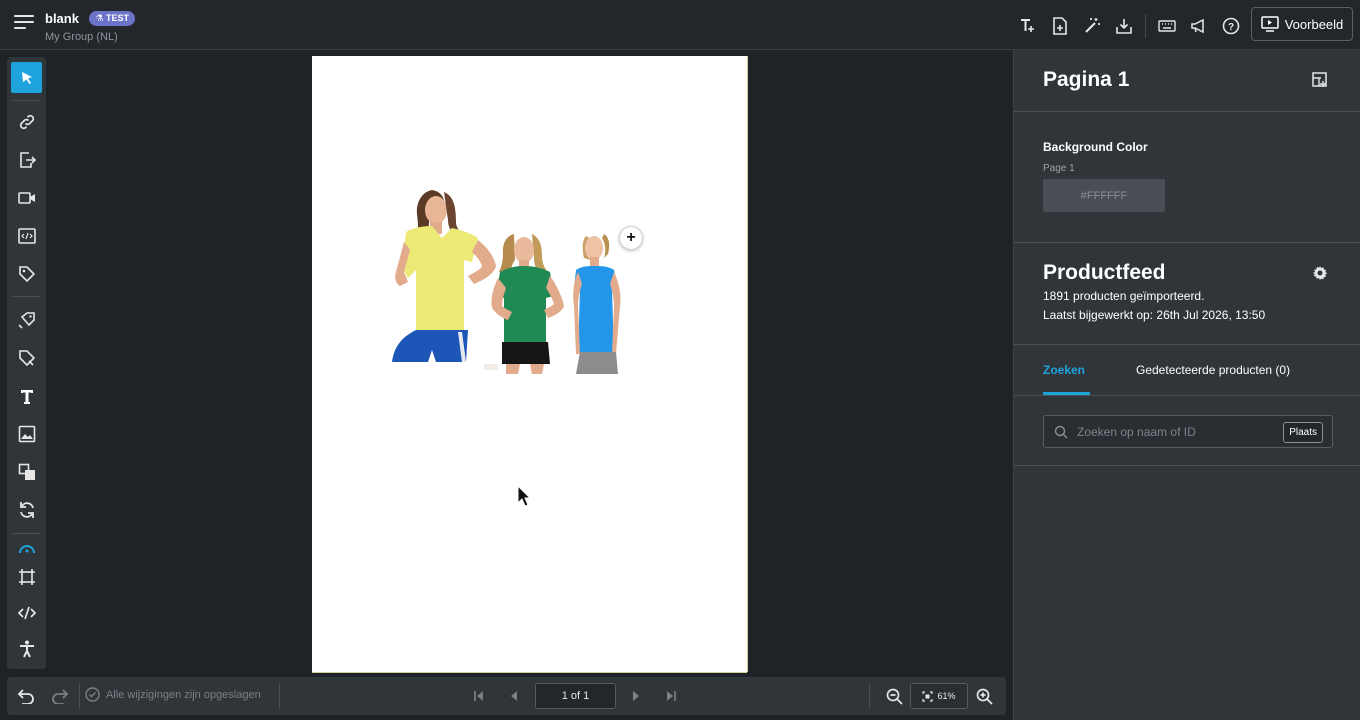 The image size is (1360, 720). What do you see at coordinates (1104, 195) in the screenshot?
I see `background-color-field: #FFFFFF` at bounding box center [1104, 195].